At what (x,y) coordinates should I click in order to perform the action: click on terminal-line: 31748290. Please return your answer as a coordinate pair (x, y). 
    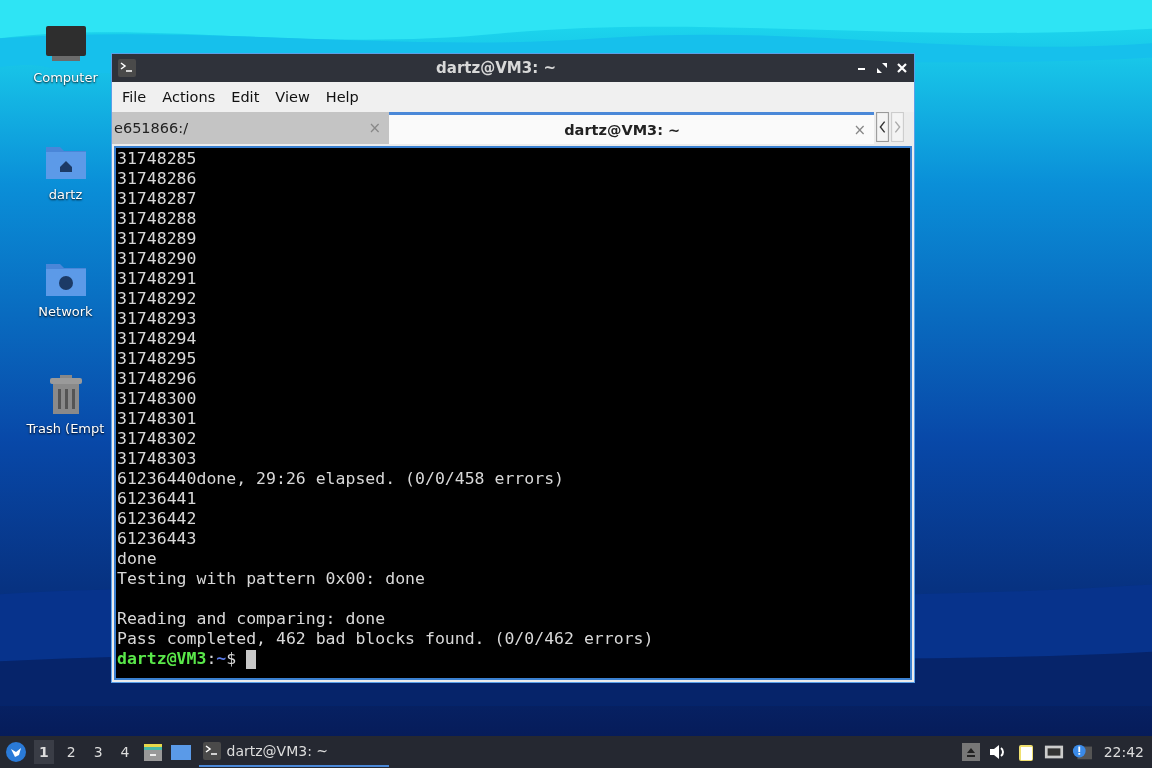
    Looking at the image, I should click on (157, 259).